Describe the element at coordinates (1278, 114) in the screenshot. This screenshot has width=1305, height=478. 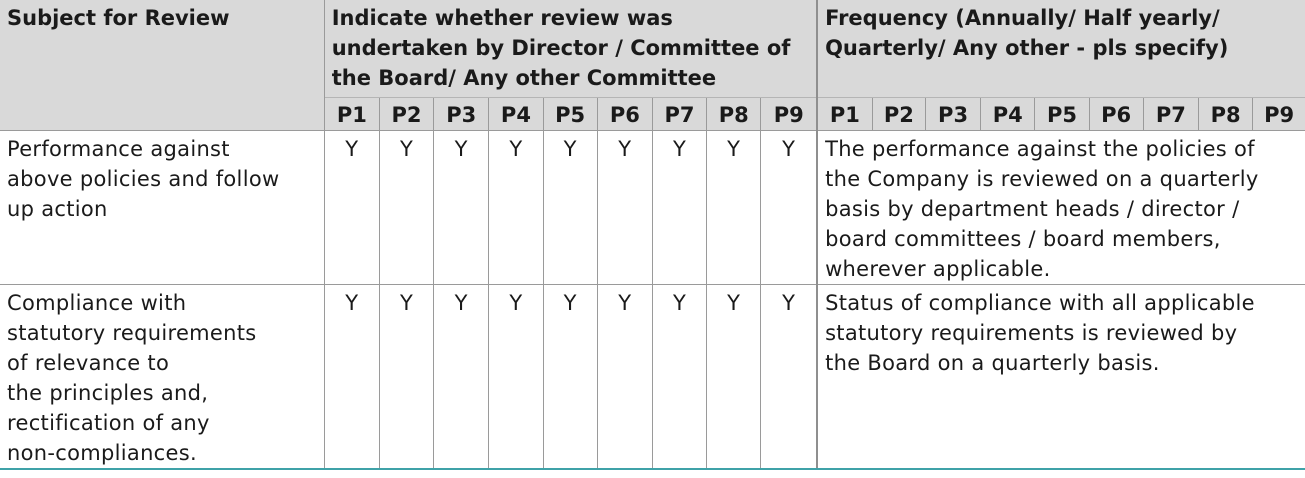
I see `header-frequency-p9: P9` at that location.